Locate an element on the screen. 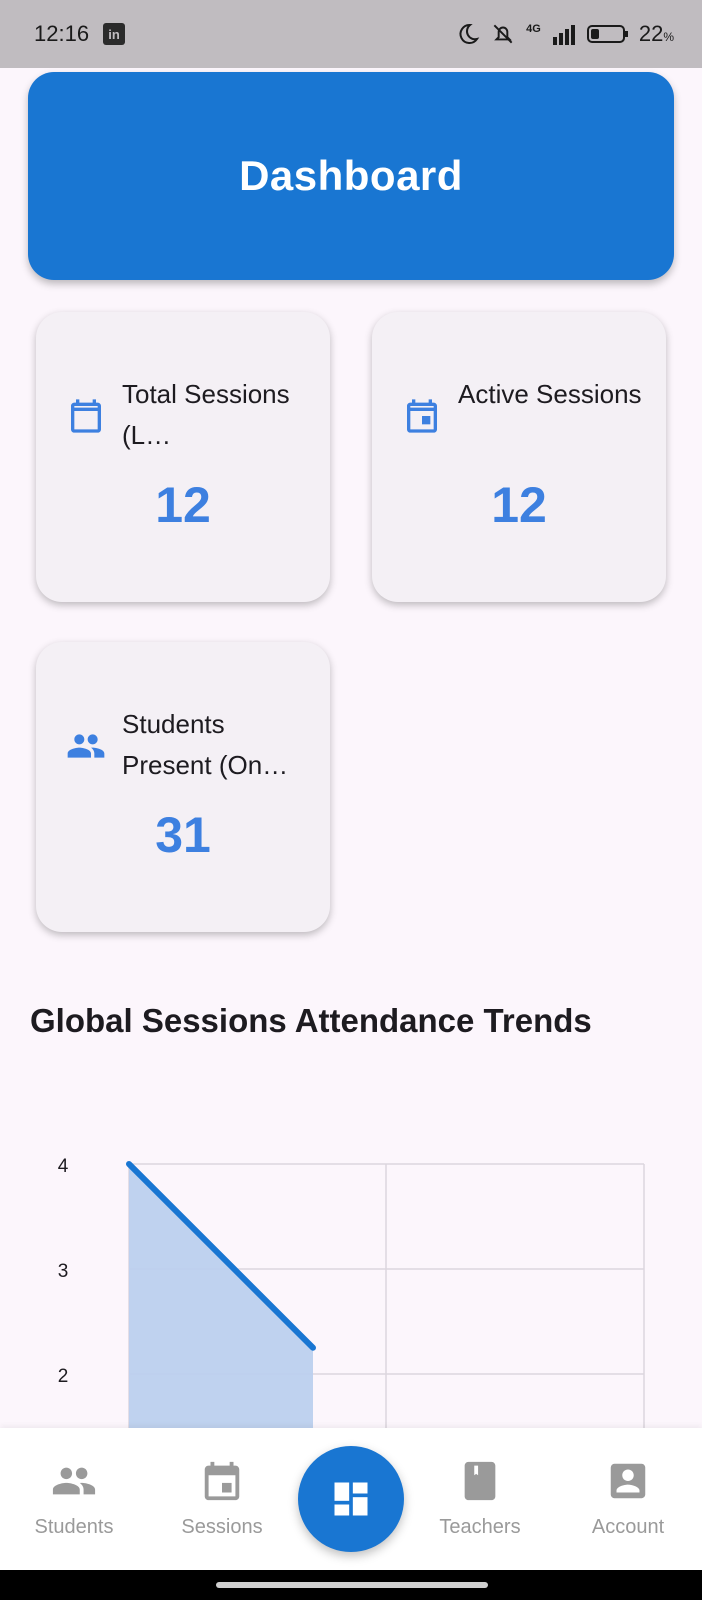  nav-item-account: Account is located at coordinates (628, 1499).